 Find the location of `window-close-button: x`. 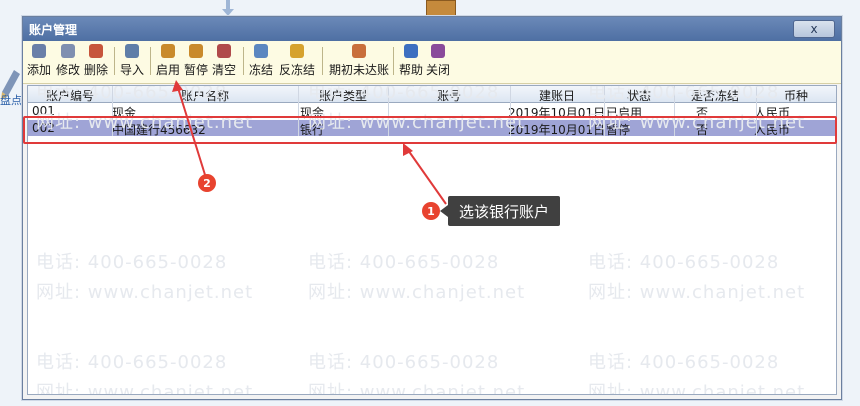

window-close-button: x is located at coordinates (814, 29).